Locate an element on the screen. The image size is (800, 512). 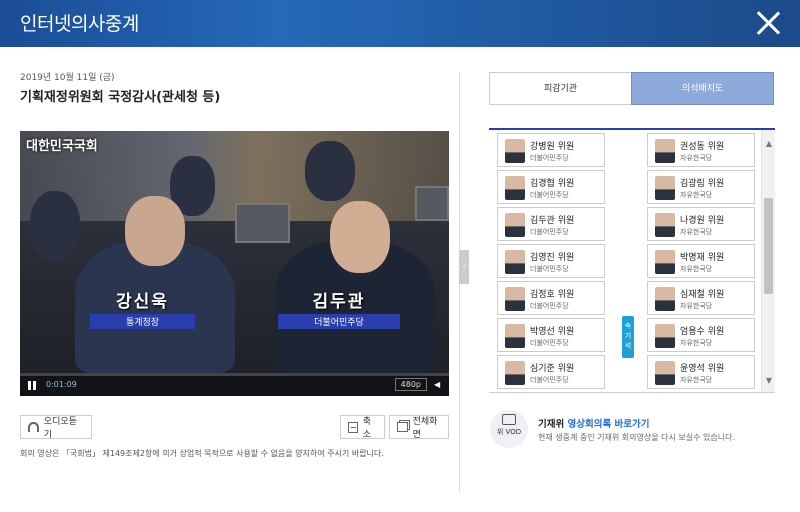
vod-icon-label: 위 VOD is located at coordinates (509, 432).